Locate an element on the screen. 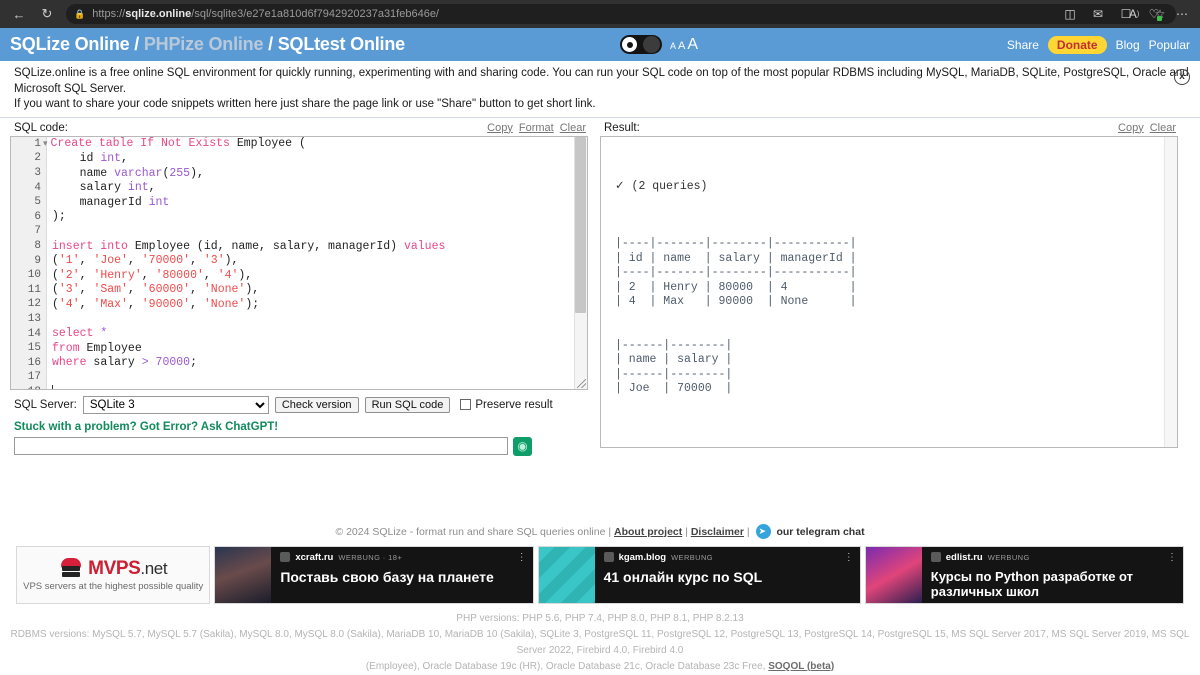 This screenshot has height=675, width=1200. footer-pipe-2: | is located at coordinates (748, 531).